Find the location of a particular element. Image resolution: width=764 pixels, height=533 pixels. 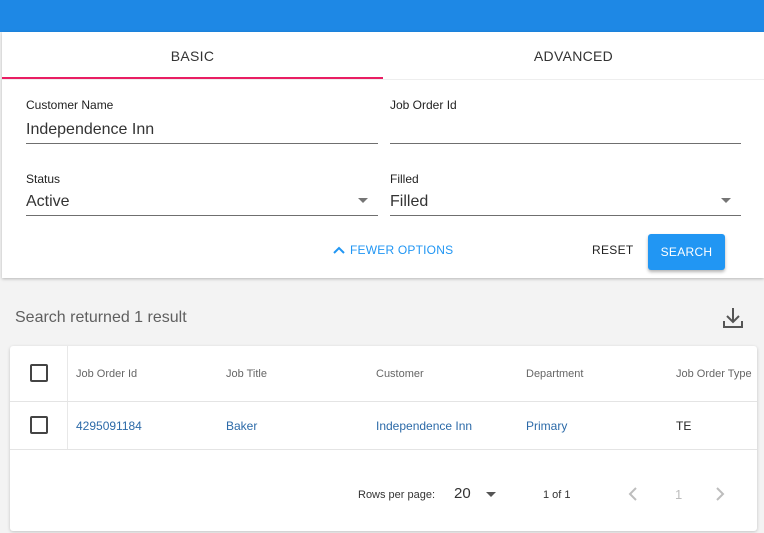

rows-per-page-label: Rows per page: is located at coordinates (397, 495).